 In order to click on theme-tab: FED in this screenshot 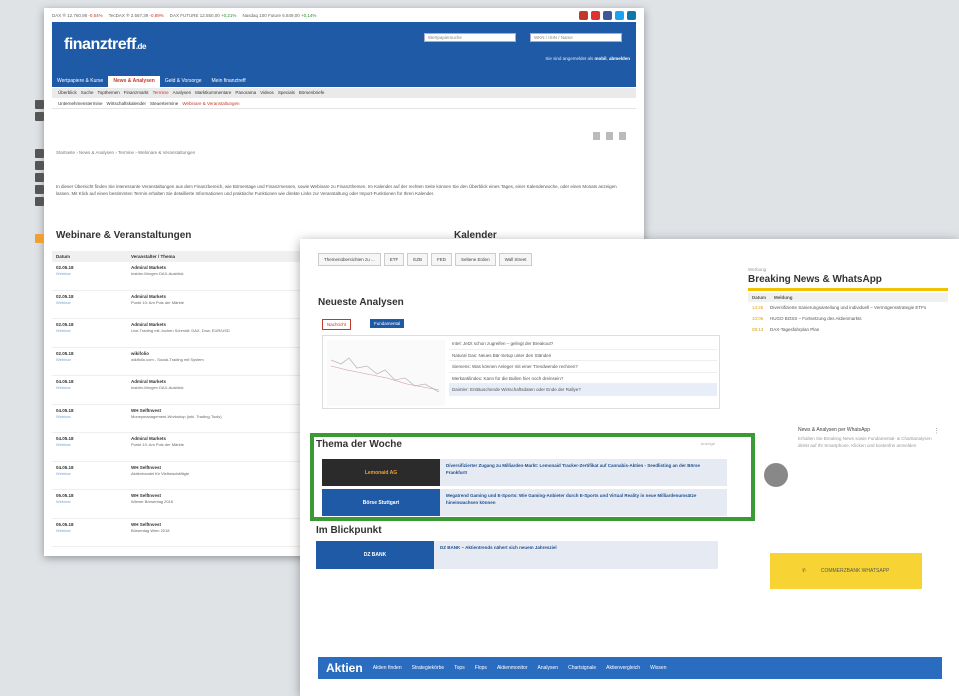, I will do `click(442, 259)`.